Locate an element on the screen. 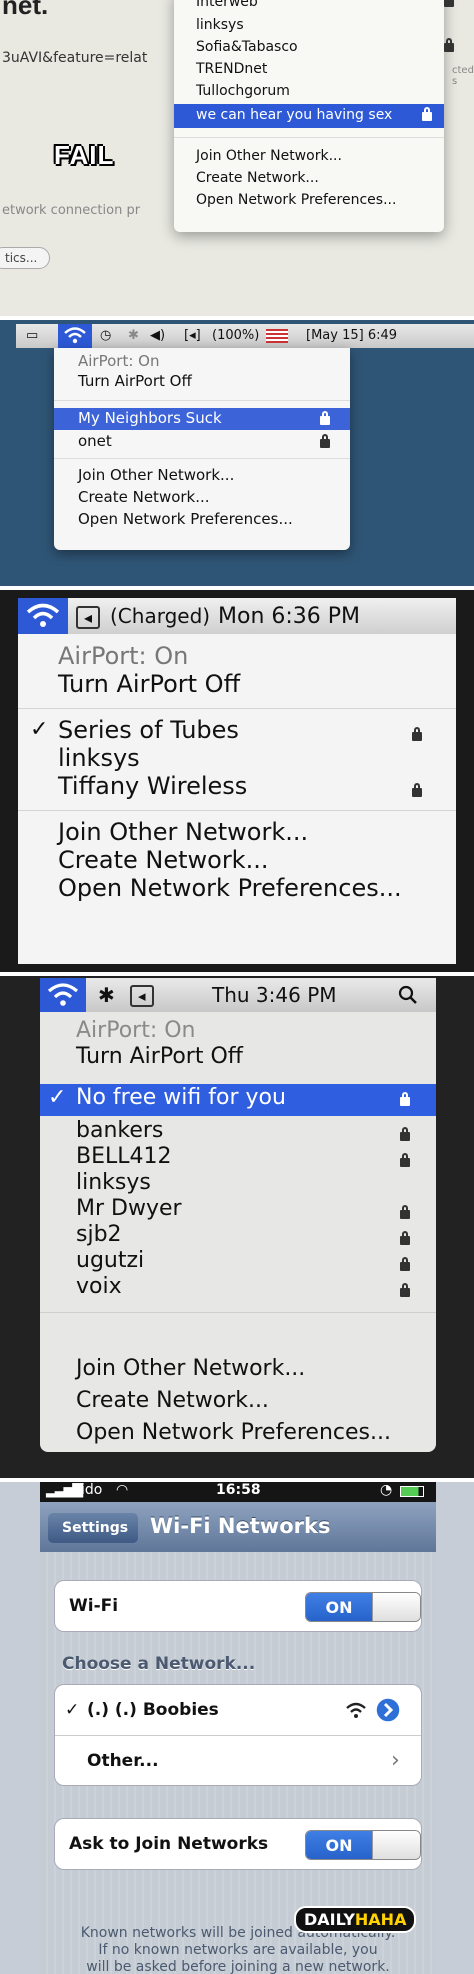  wifi-toggle: ON is located at coordinates (363, 1607).